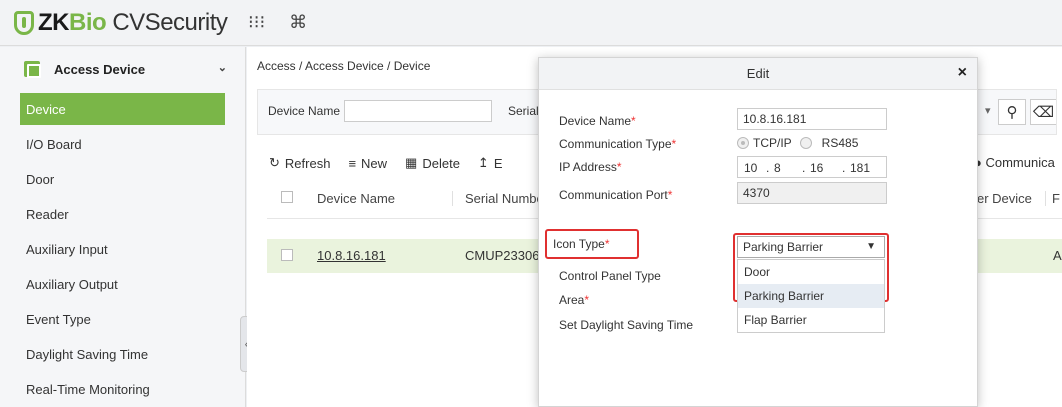  Describe the element at coordinates (626, 325) in the screenshot. I see `daylight-saving-label: Set Daylight Saving Time` at that location.